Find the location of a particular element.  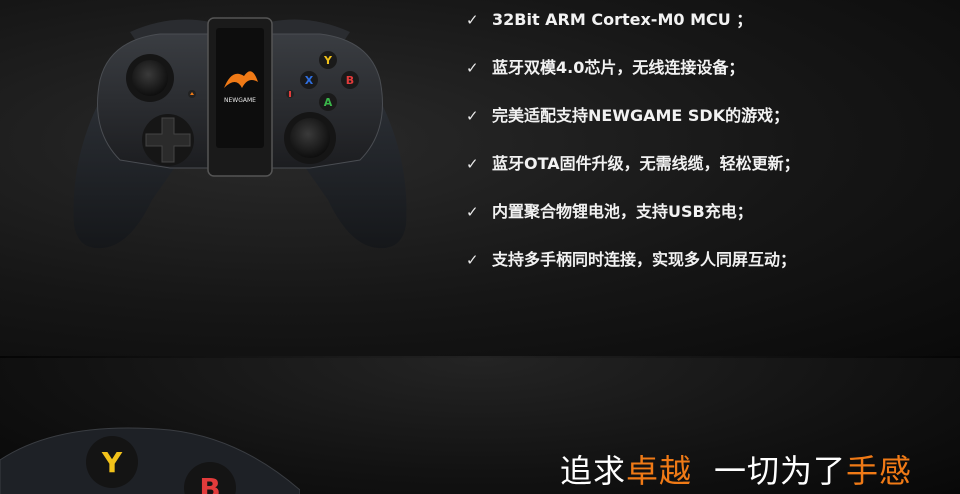

feature-item: ✓ 内置聚合物锂电池，支持USB充电； is located at coordinates (633, 224).